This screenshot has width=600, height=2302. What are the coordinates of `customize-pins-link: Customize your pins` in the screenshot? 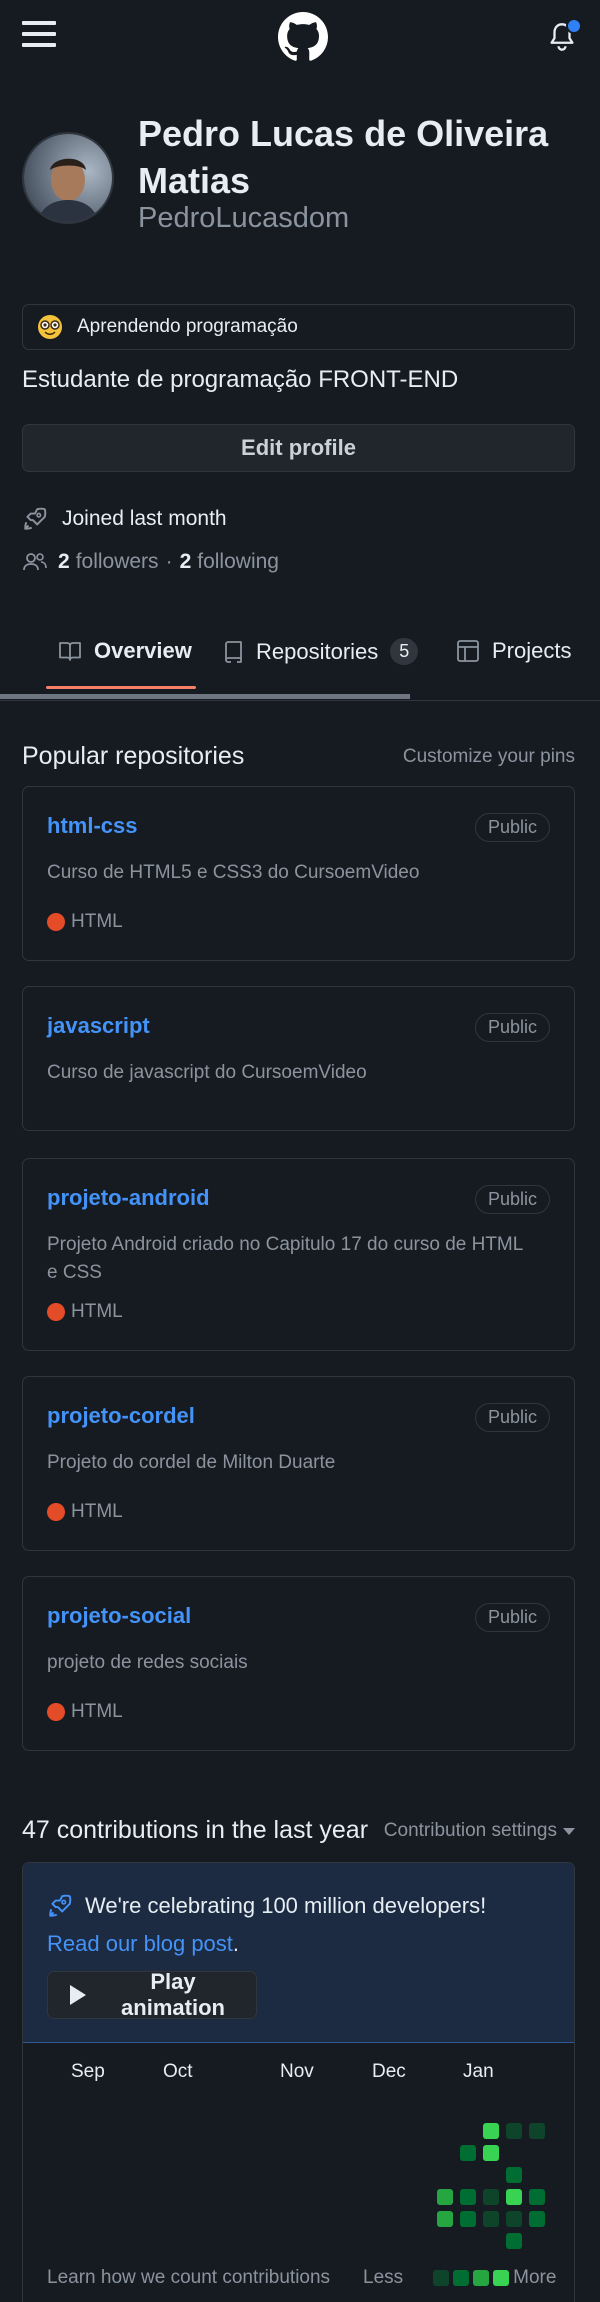 It's located at (489, 757).